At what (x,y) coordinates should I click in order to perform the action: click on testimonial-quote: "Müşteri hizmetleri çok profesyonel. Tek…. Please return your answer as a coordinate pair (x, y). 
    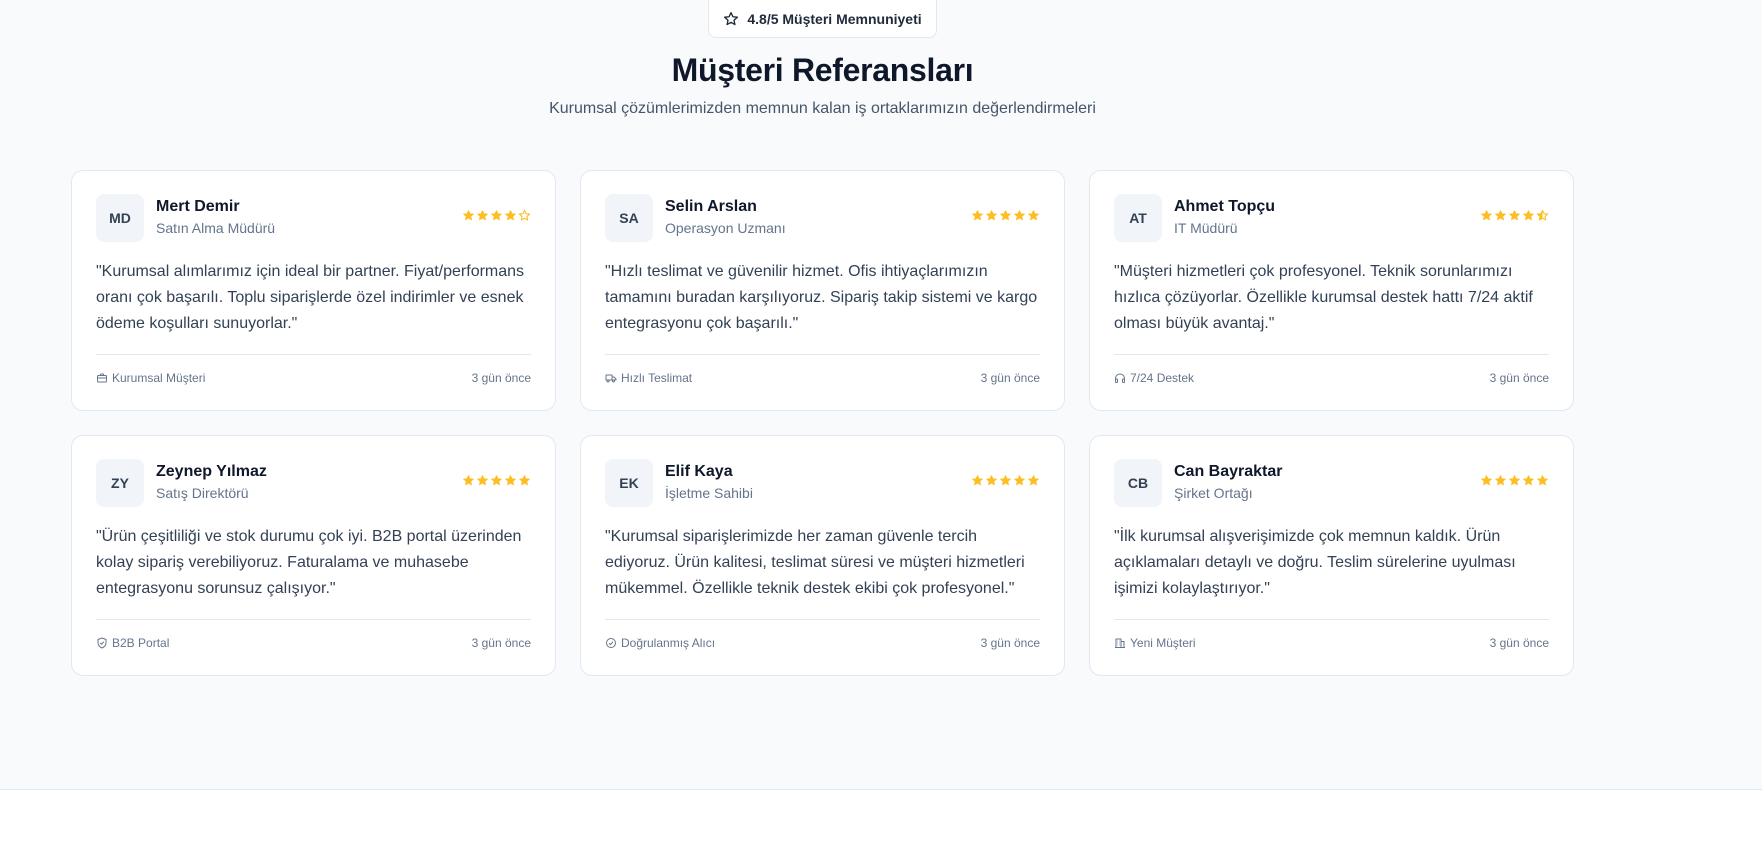
    Looking at the image, I should click on (1323, 297).